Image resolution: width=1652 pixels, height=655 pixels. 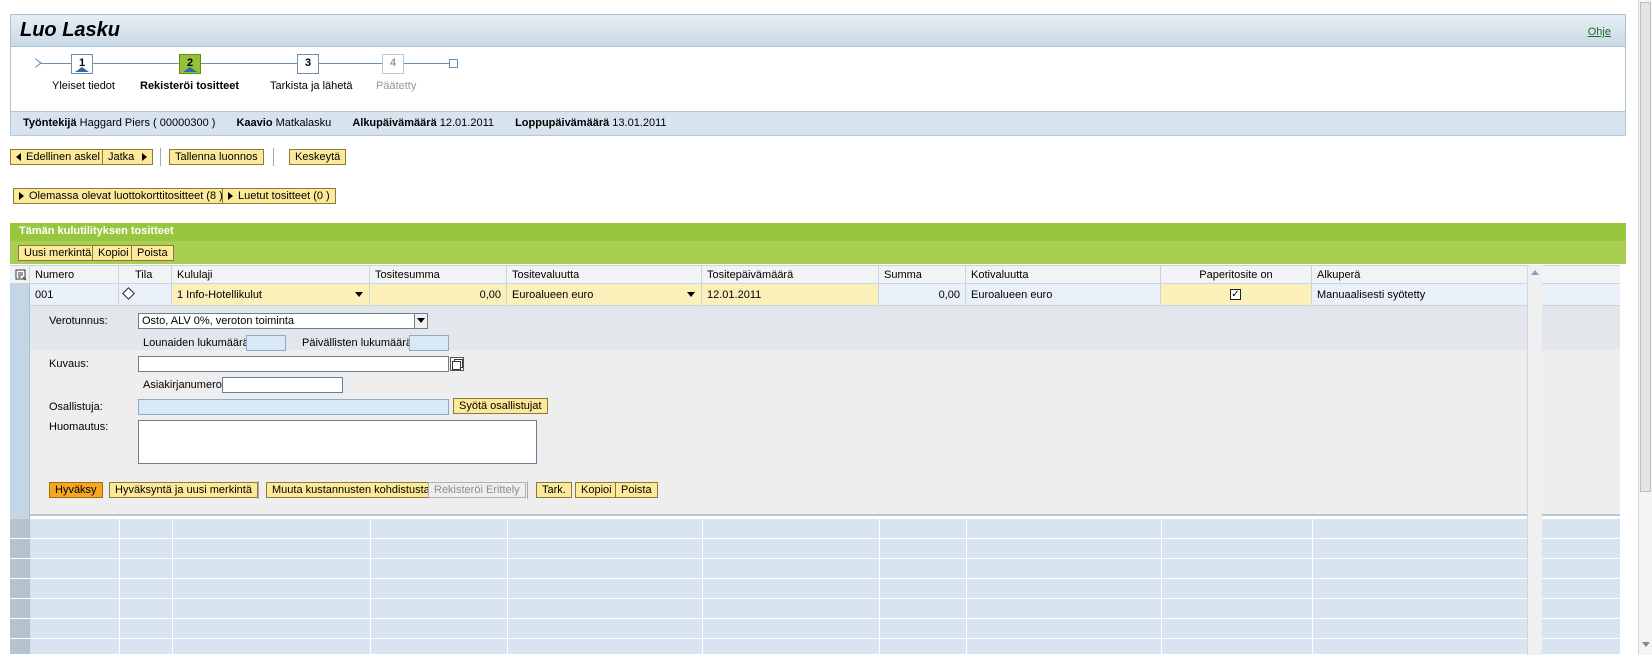 I want to click on end-date-value: 13.01.2011, so click(x=639, y=123).